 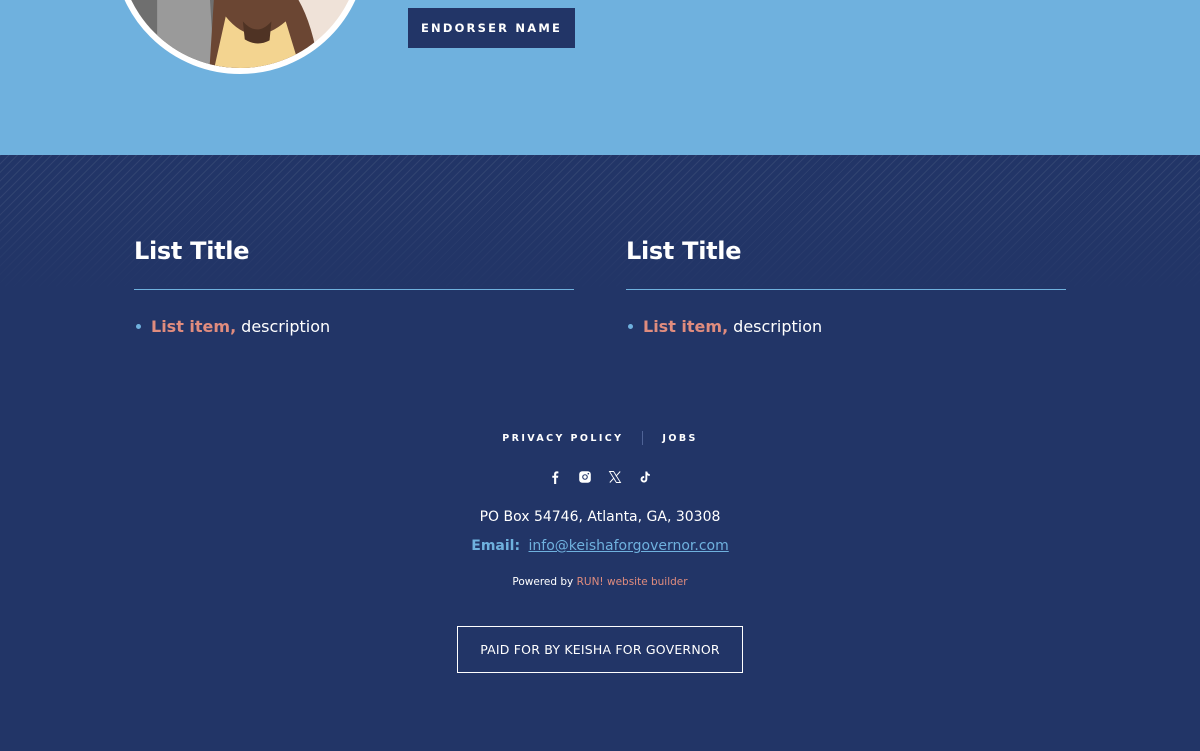 I want to click on endorser-avatar, so click(x=240, y=37).